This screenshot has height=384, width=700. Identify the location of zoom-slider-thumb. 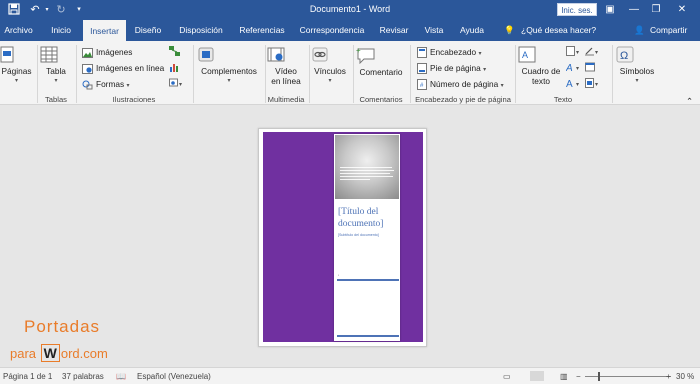
(599, 376).